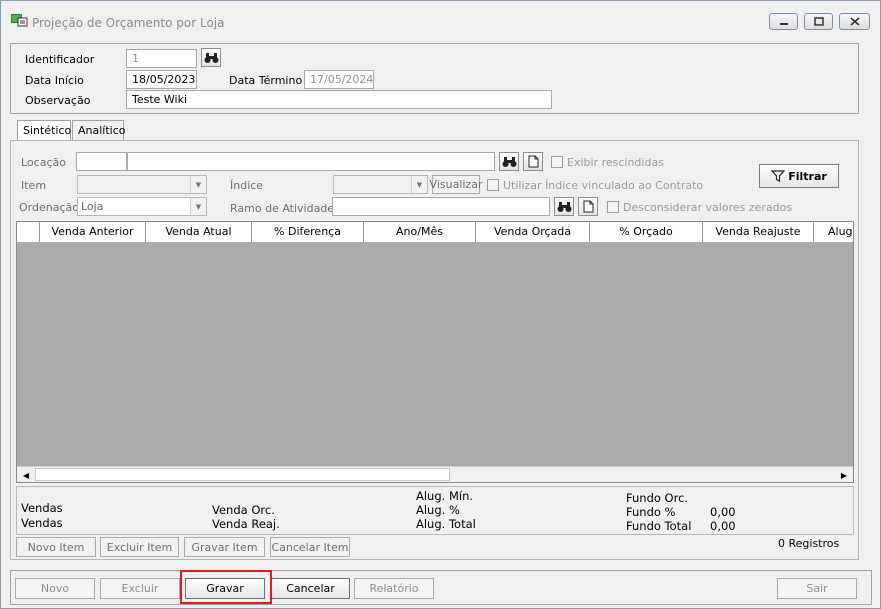 Image resolution: width=881 pixels, height=609 pixels. Describe the element at coordinates (93, 232) in the screenshot. I see `grid-column-venda-anterior: Venda Anterior` at that location.